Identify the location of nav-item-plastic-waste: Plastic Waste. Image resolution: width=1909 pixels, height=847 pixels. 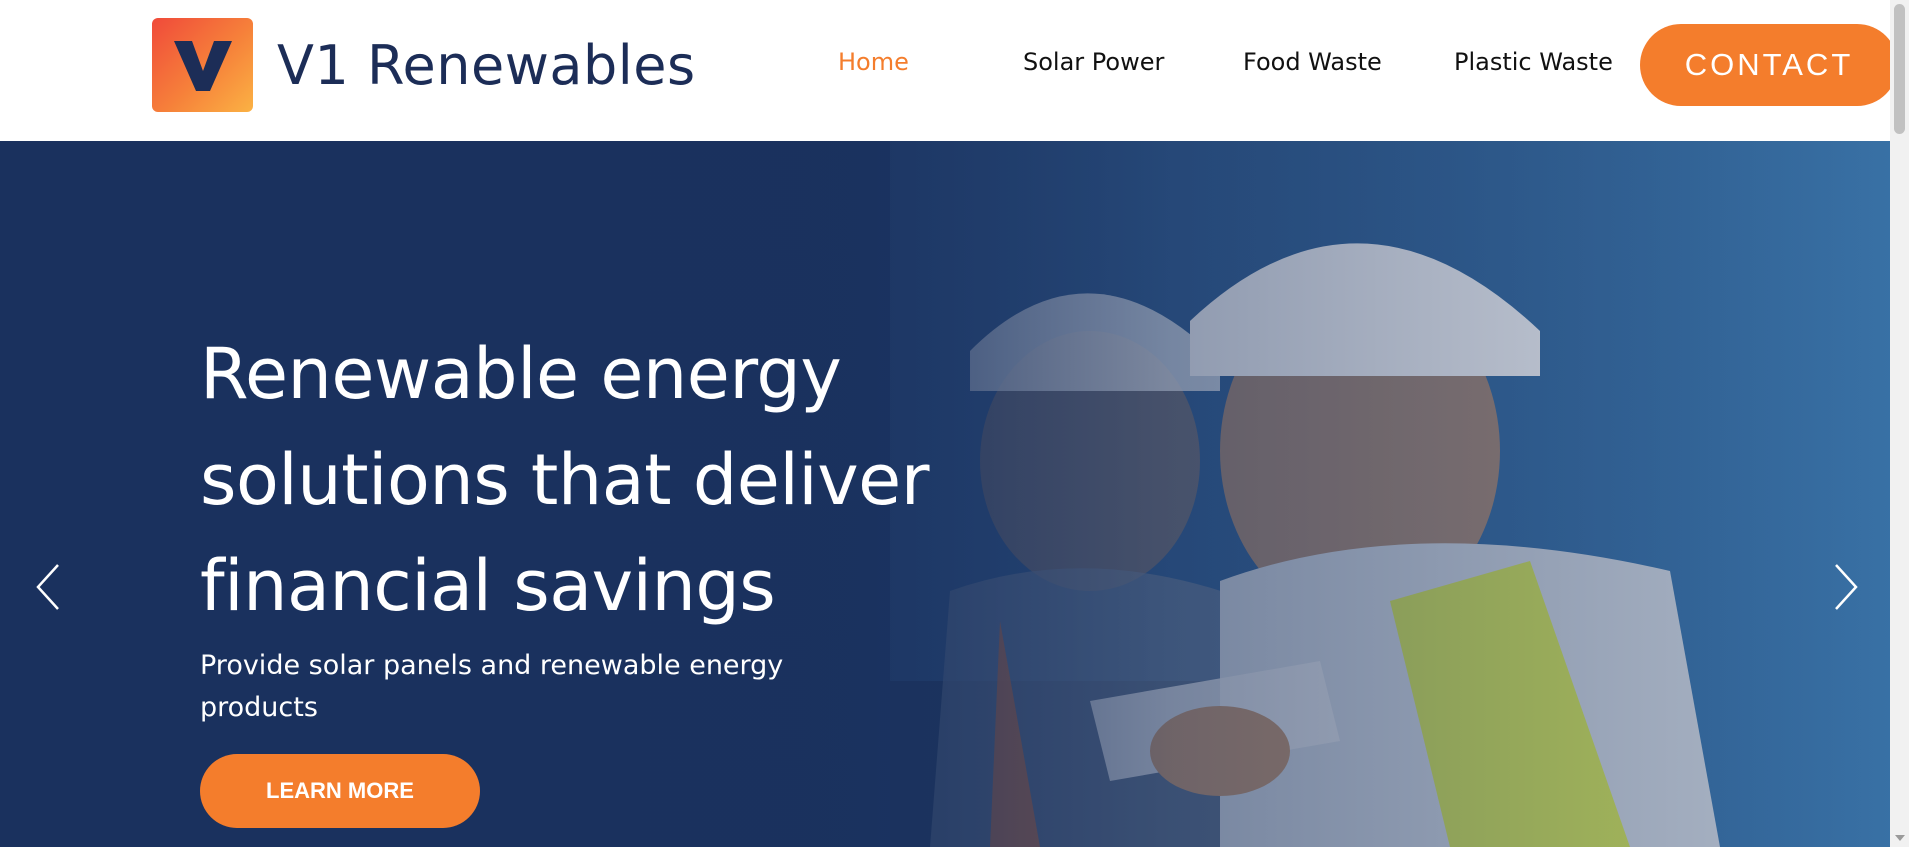
(1533, 62).